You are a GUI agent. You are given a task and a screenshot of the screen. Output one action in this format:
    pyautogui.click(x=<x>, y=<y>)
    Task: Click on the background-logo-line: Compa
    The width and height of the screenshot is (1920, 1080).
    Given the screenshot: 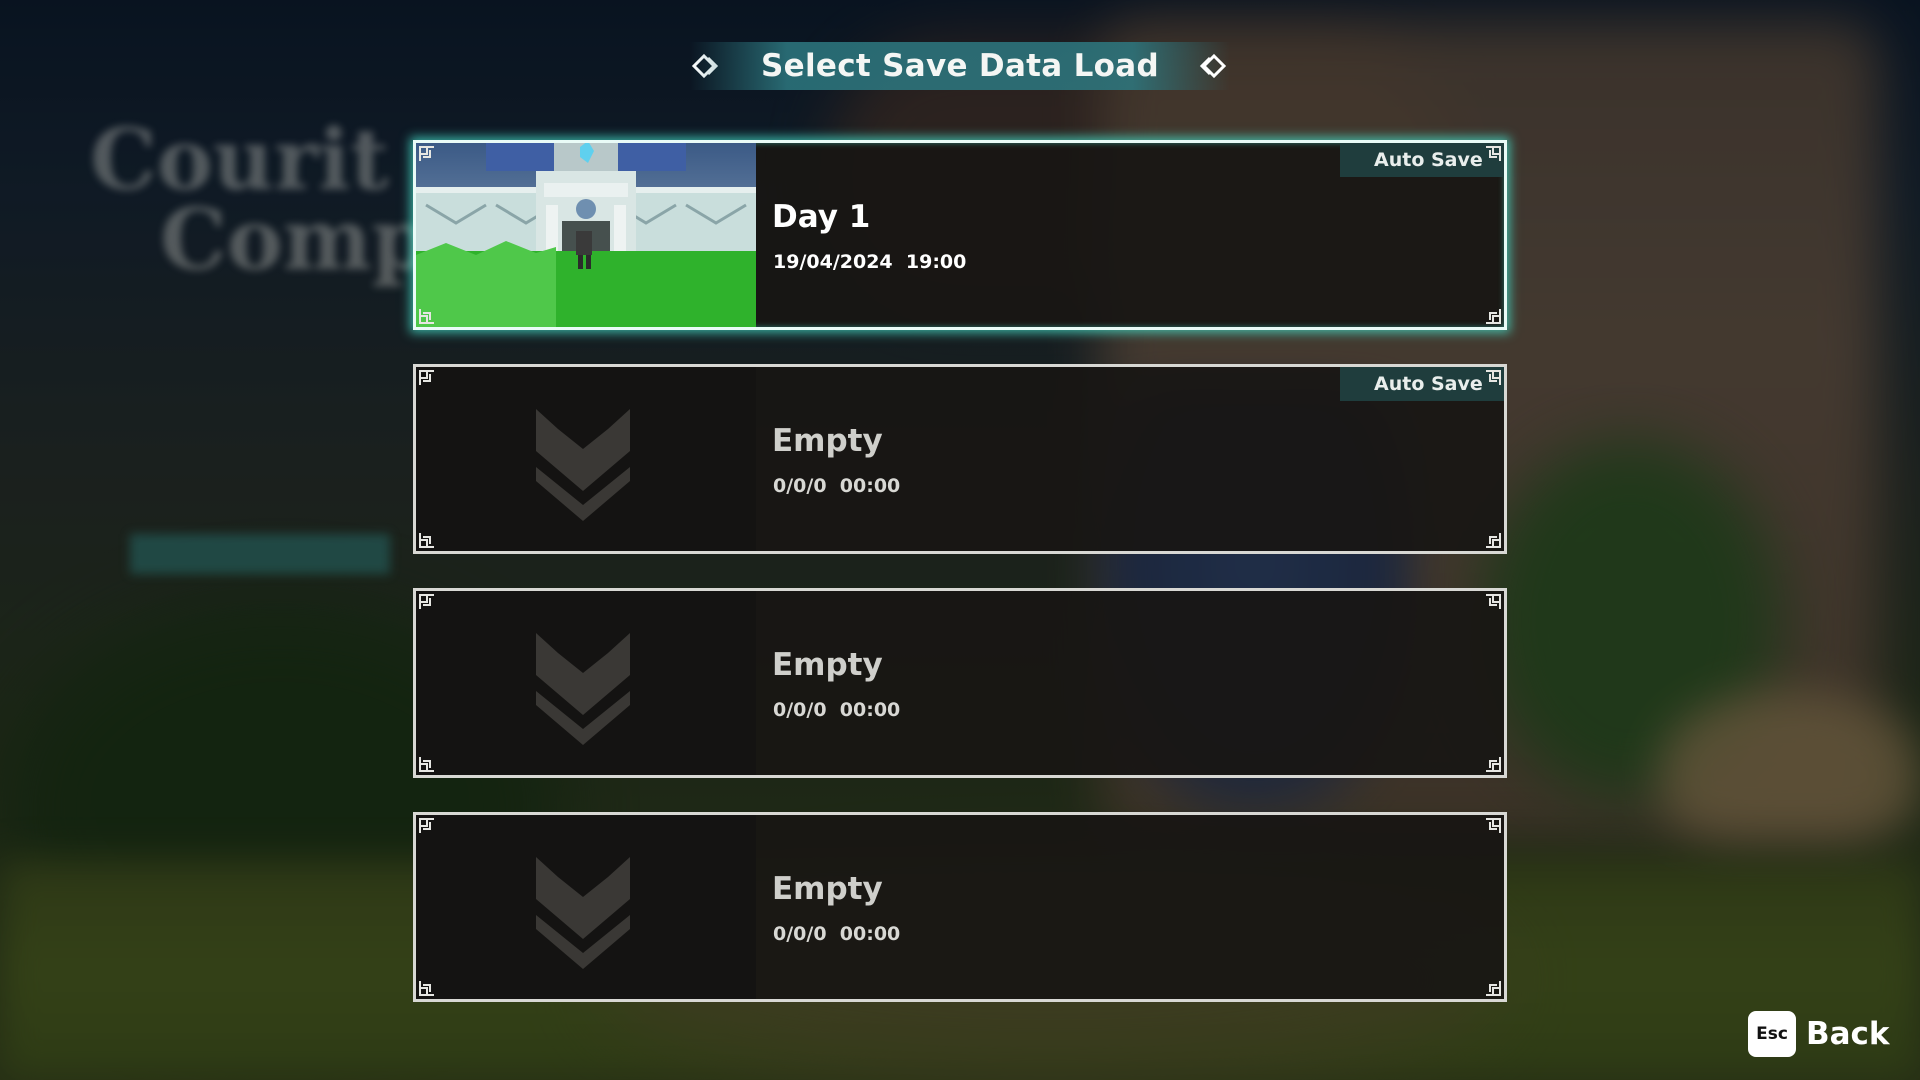 What is the action you would take?
    pyautogui.click(x=322, y=239)
    